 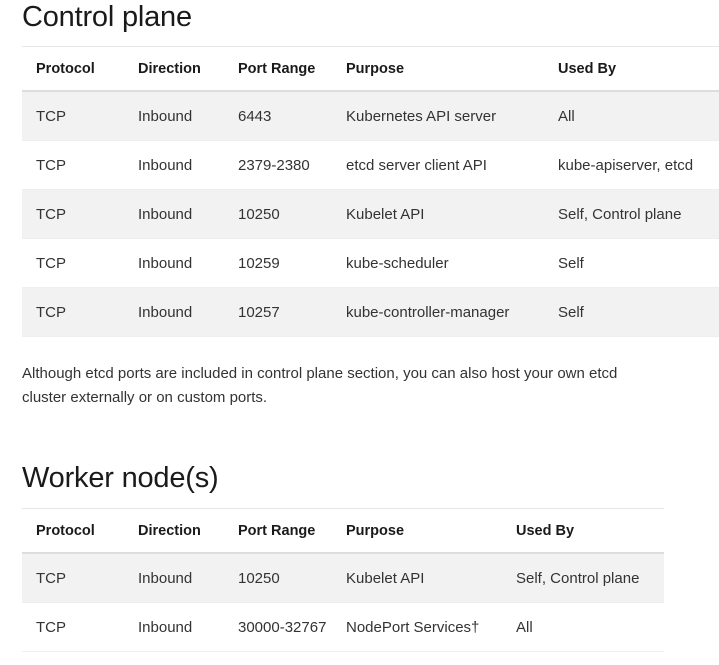 I want to click on cell-purpose: Kubernetes API server, so click(x=438, y=116).